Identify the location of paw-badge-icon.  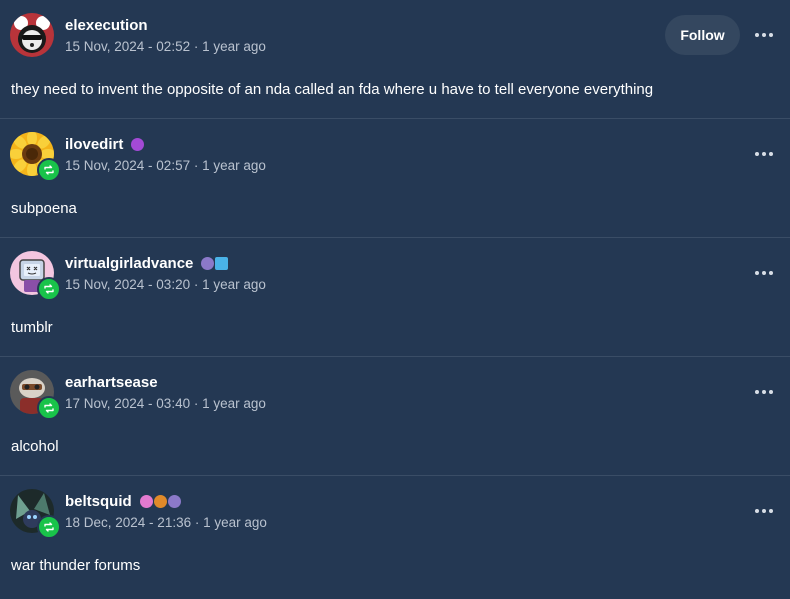
(160, 501).